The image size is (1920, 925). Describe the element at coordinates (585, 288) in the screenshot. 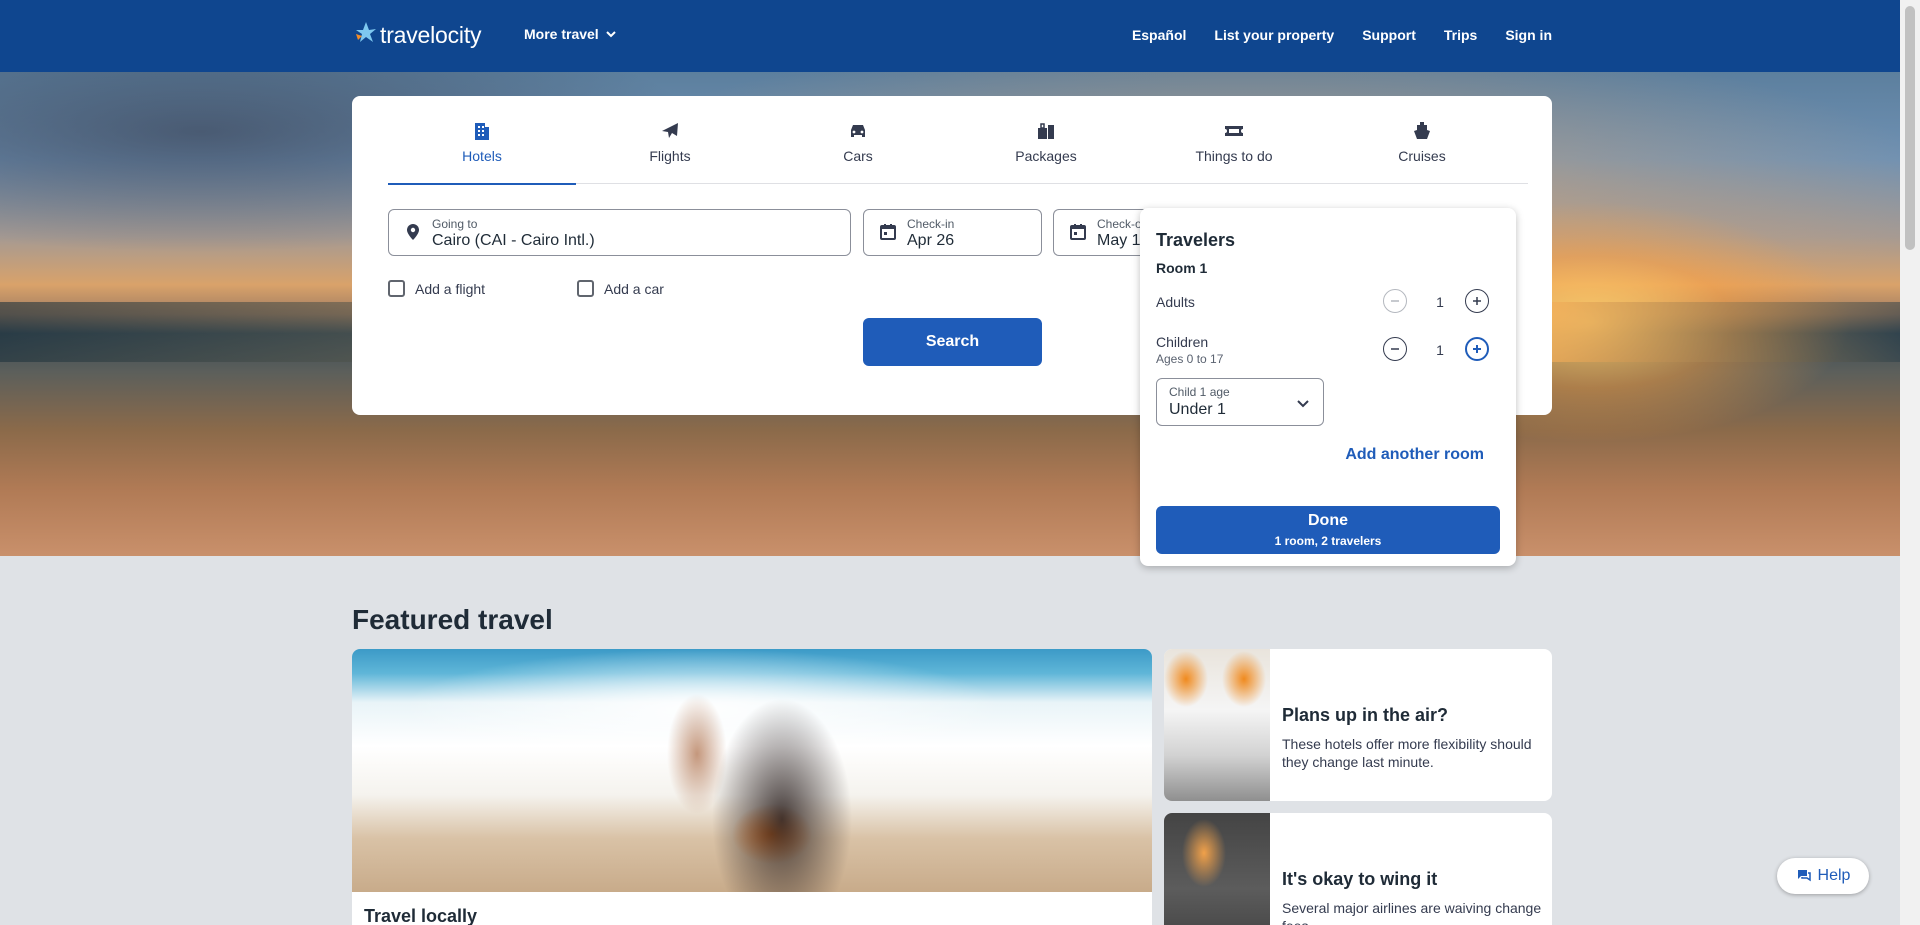

I see `add-car-checkbox` at that location.